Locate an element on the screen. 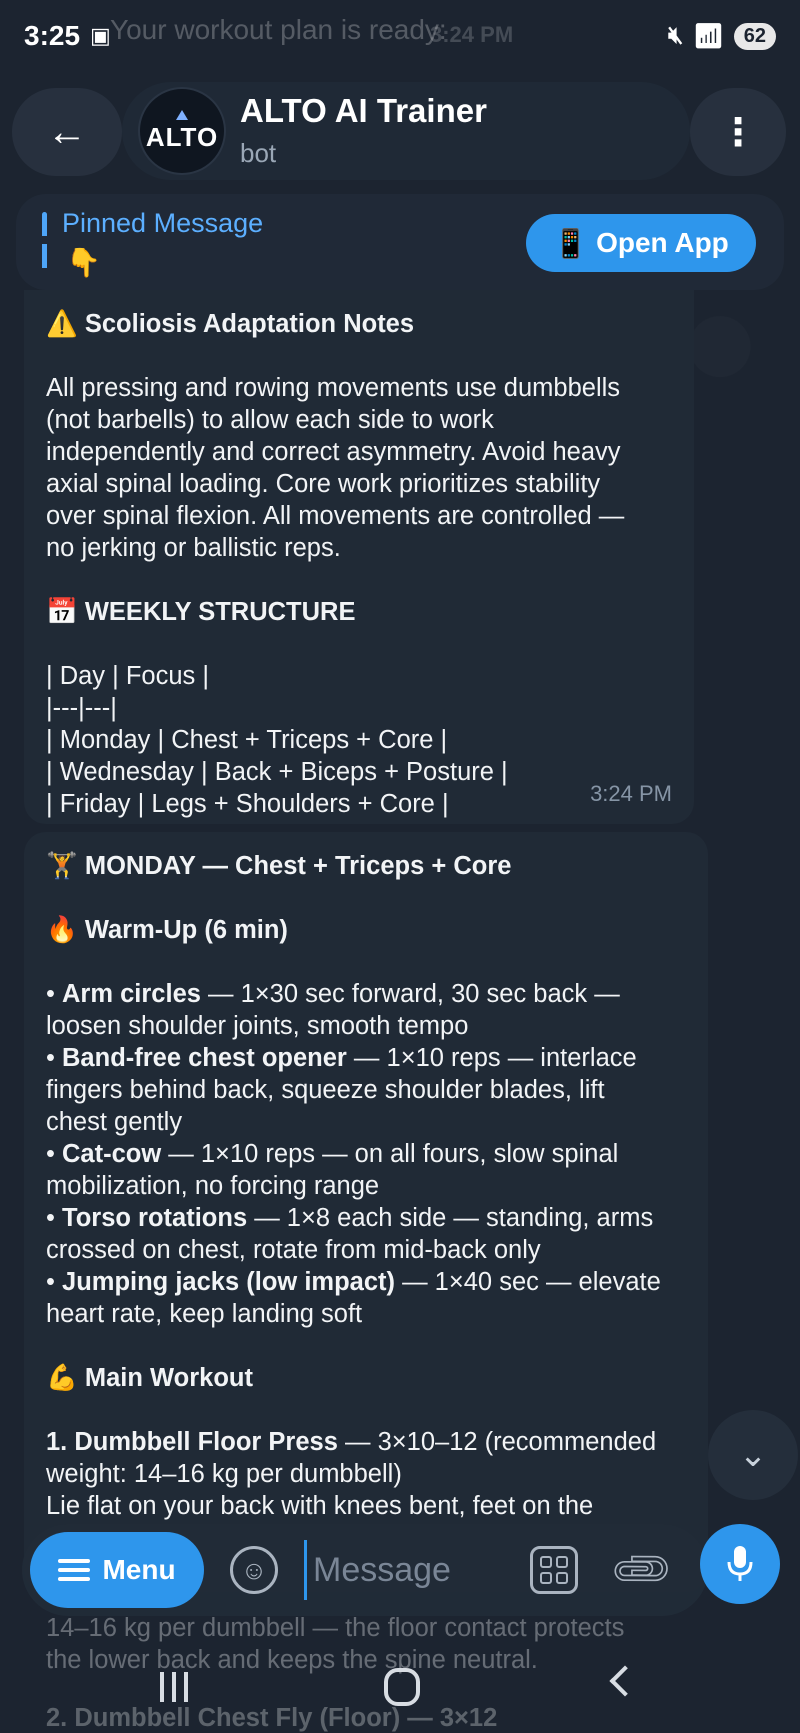  dumbbell-icon: 🏋 is located at coordinates (62, 866).